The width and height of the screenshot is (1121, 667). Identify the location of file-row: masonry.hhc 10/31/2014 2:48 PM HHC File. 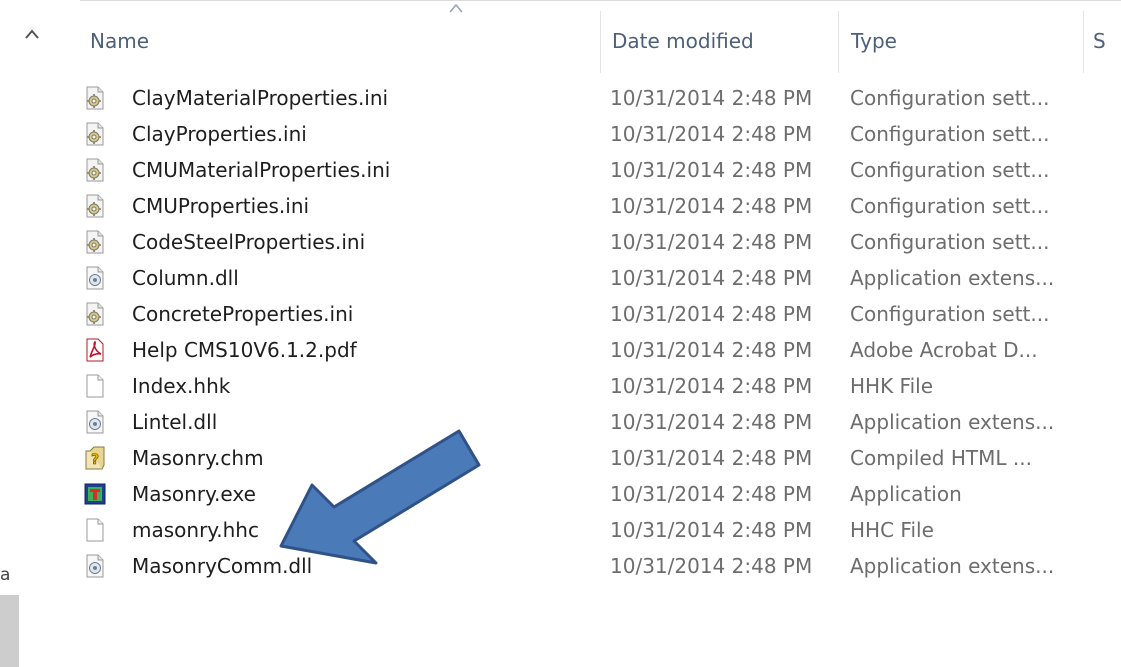
(600, 529).